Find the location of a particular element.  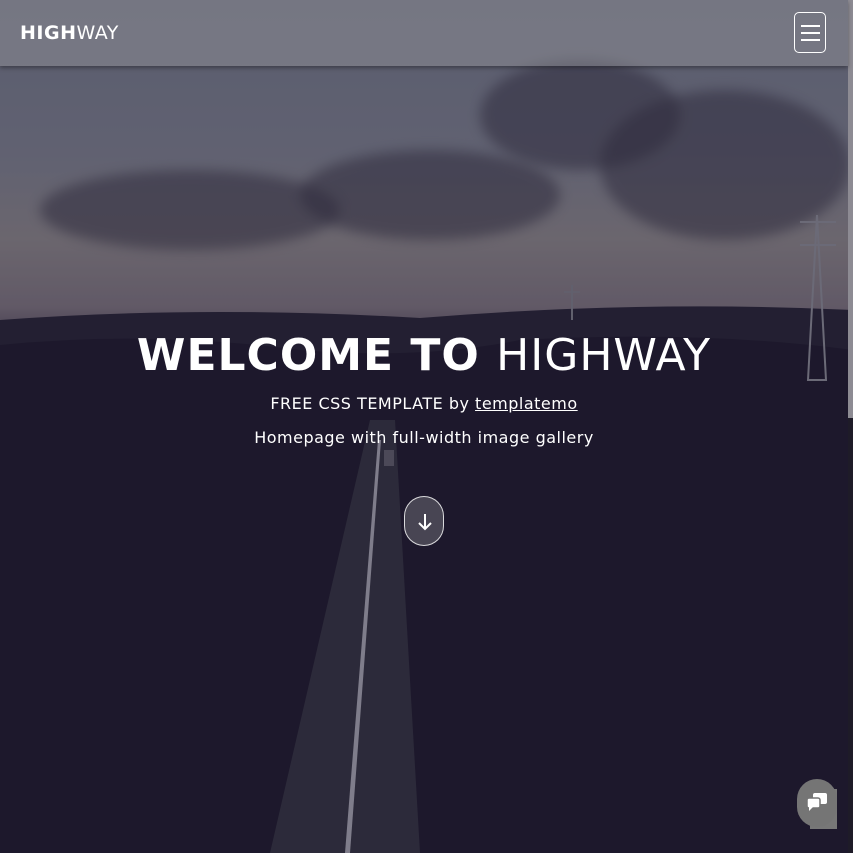

arrow-down-icon is located at coordinates (425, 522).